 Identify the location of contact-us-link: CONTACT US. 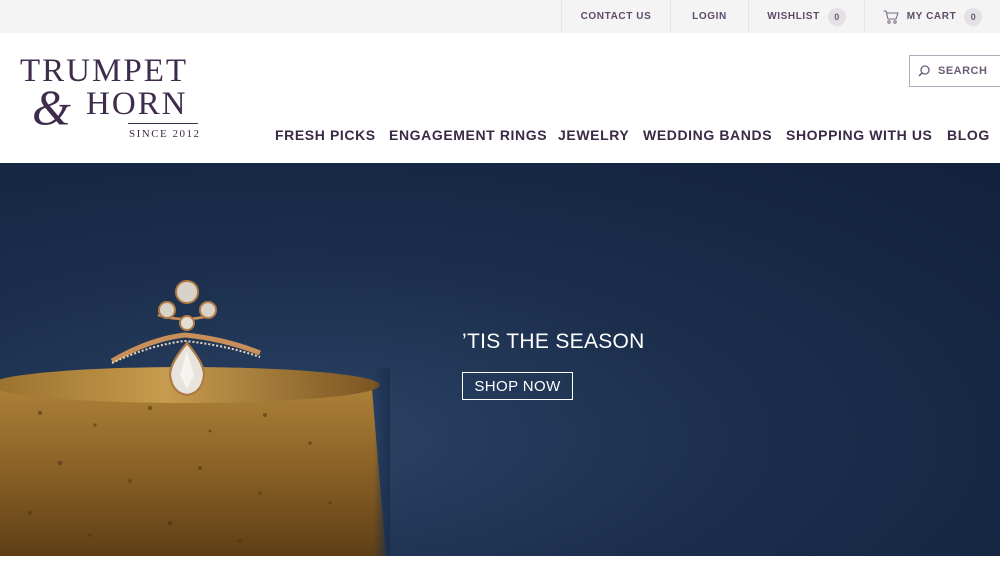
(615, 16).